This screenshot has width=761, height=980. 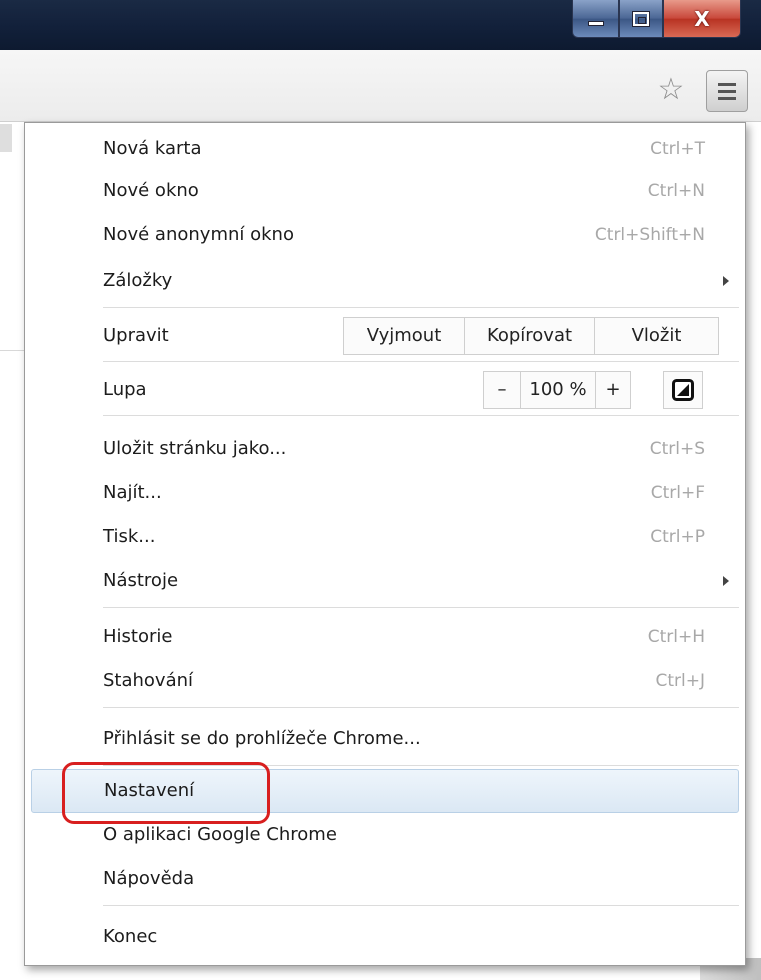 I want to click on menu-item-exit: Konec, so click(x=385, y=937).